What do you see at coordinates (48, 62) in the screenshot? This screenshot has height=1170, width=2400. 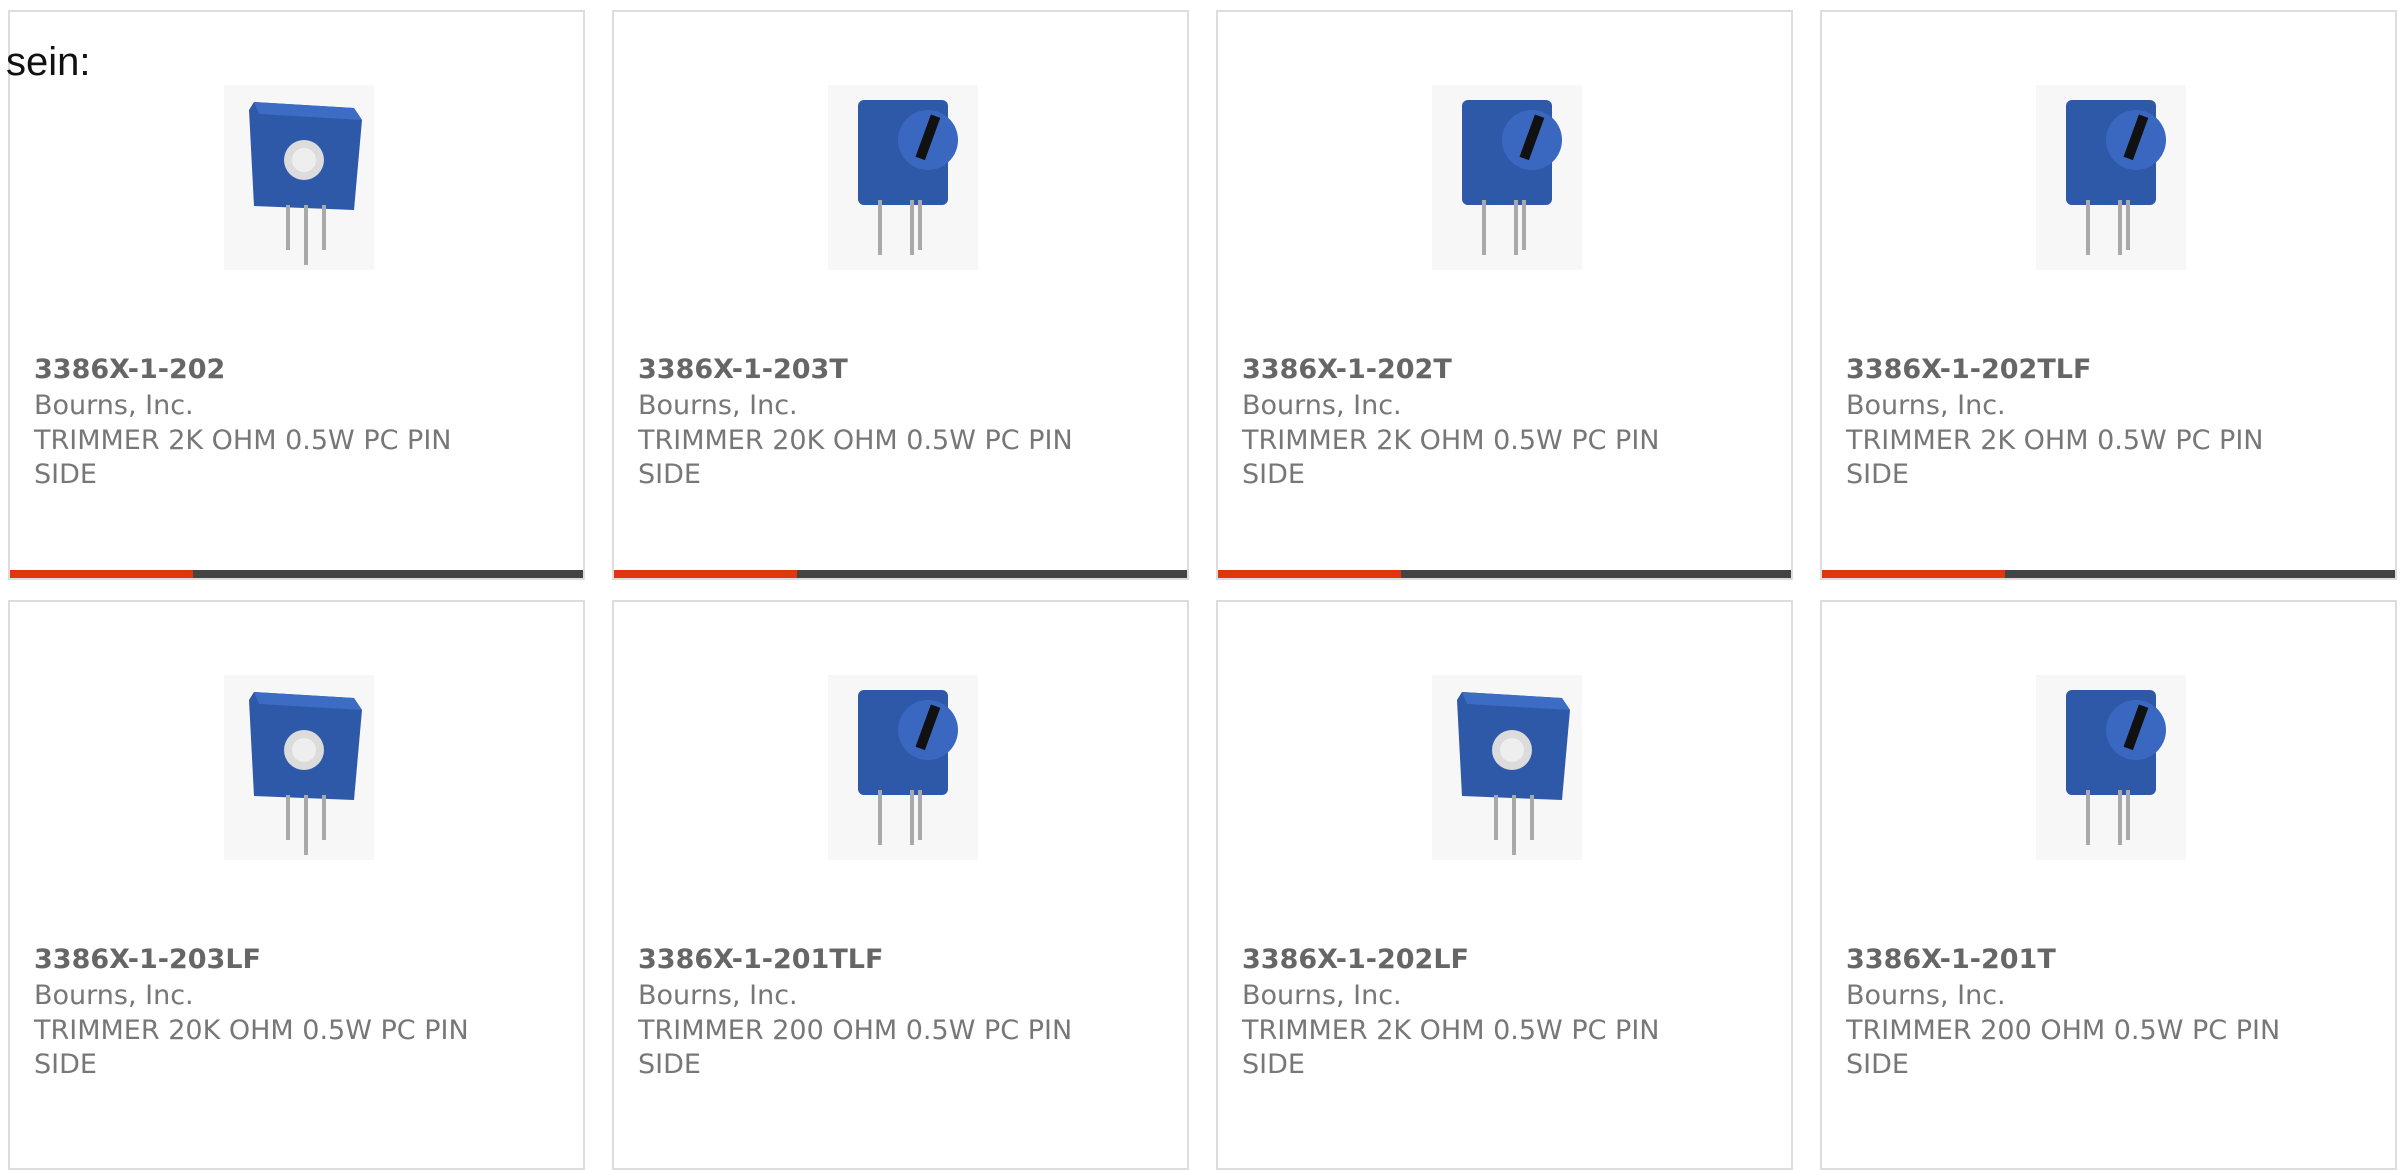 I see `intro-text: sein:` at bounding box center [48, 62].